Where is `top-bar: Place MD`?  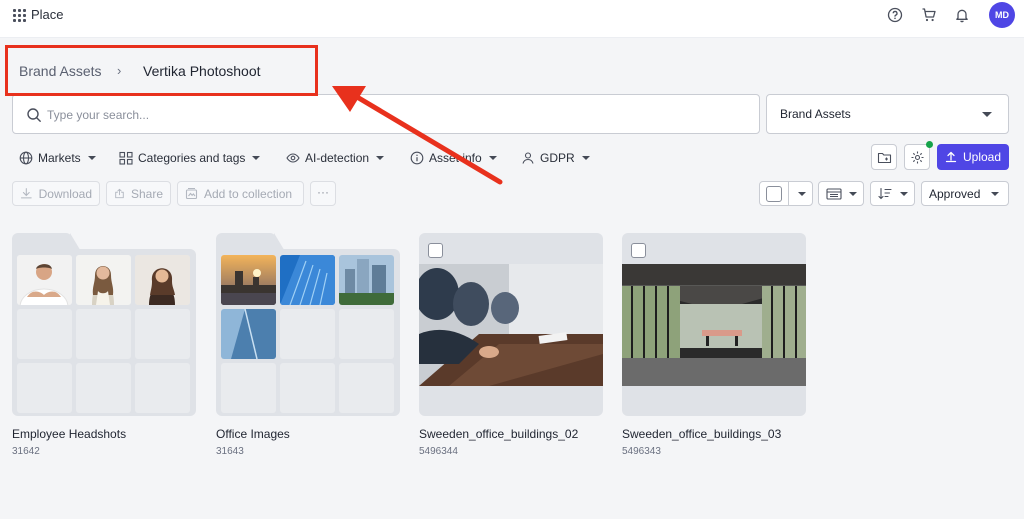 top-bar: Place MD is located at coordinates (512, 19).